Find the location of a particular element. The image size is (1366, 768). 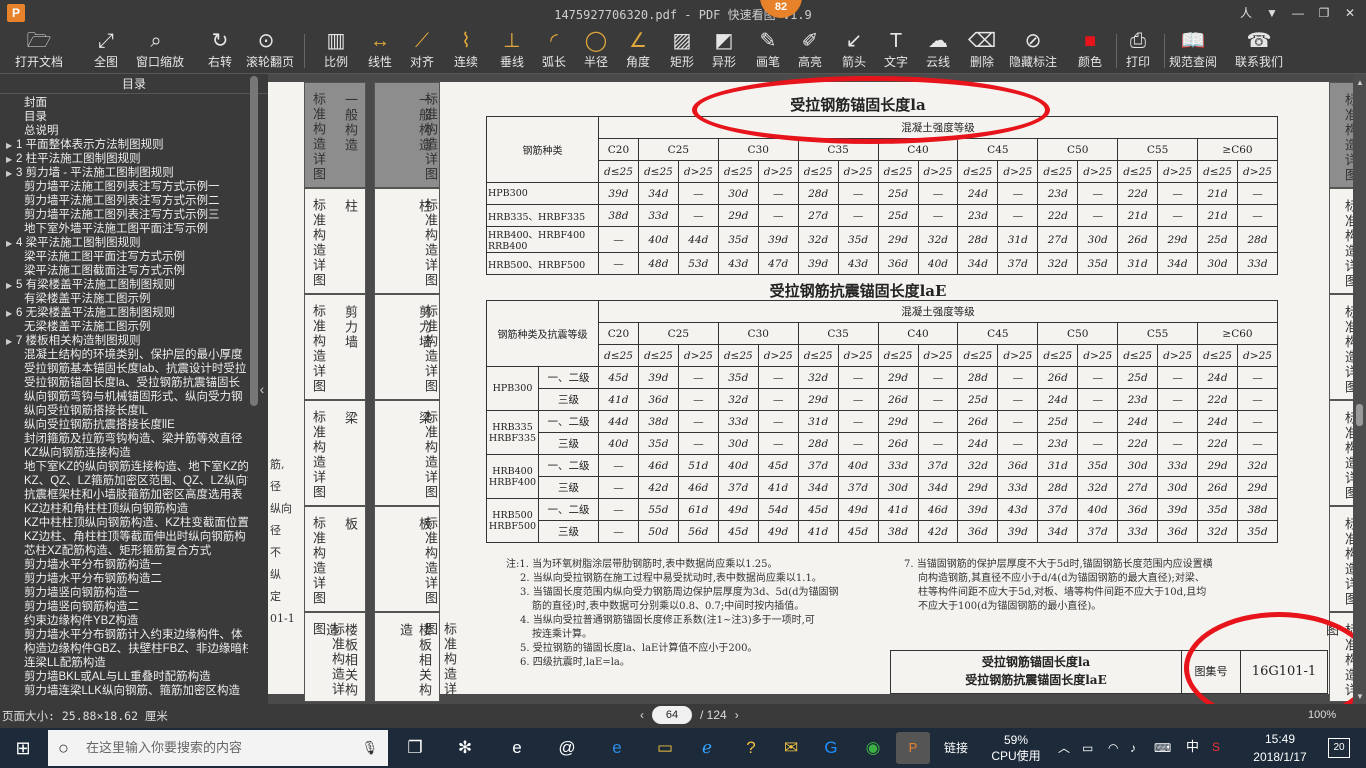

toc-item: ▶ 1 平面整体表示方法制图规则 is located at coordinates (124, 145).